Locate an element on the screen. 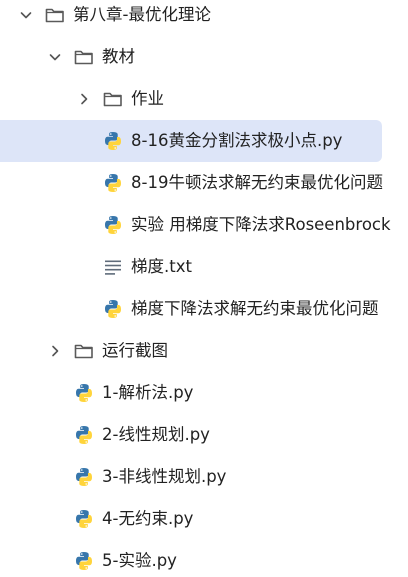 Image resolution: width=408 pixels, height=577 pixels. tree-item-label: 梯度.txt is located at coordinates (161, 266).